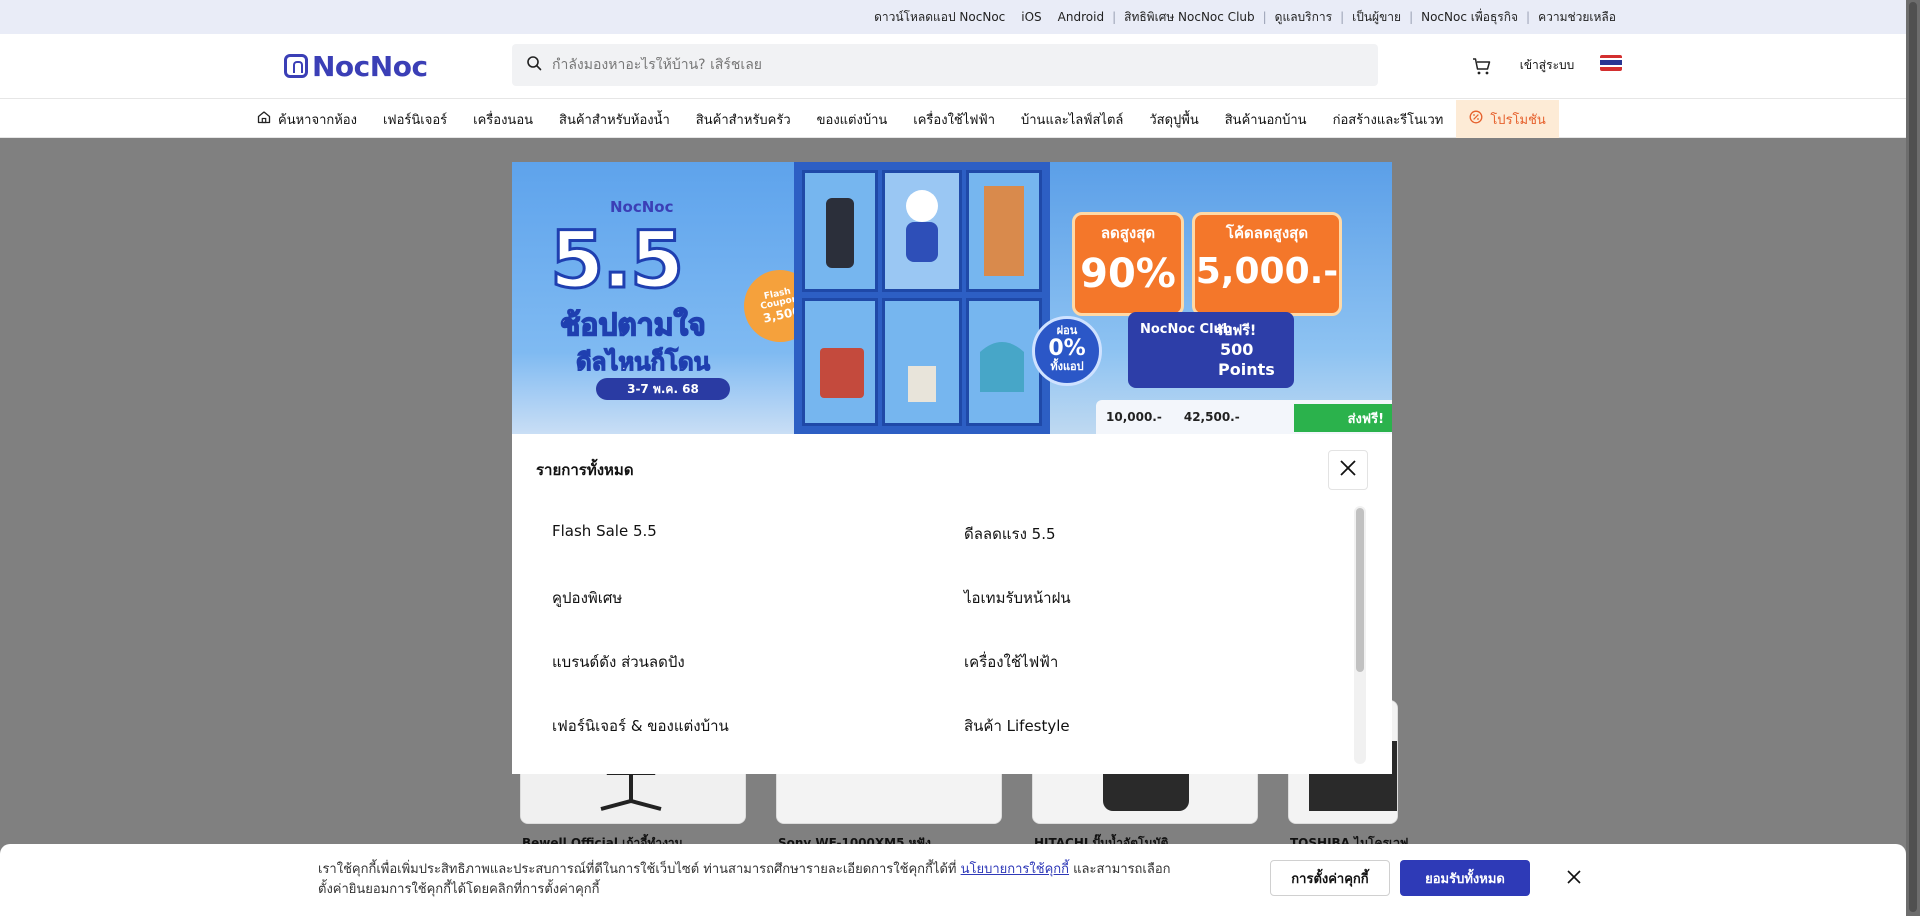 This screenshot has height=916, width=1920. What do you see at coordinates (1547, 65) in the screenshot?
I see `login-button: เข้าสู่ระบบ` at bounding box center [1547, 65].